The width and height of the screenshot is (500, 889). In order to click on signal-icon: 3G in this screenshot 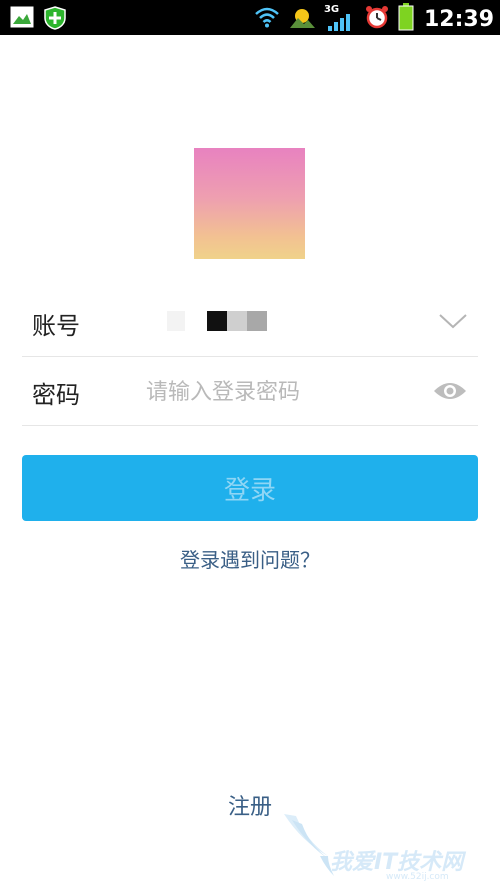, I will do `click(340, 18)`.